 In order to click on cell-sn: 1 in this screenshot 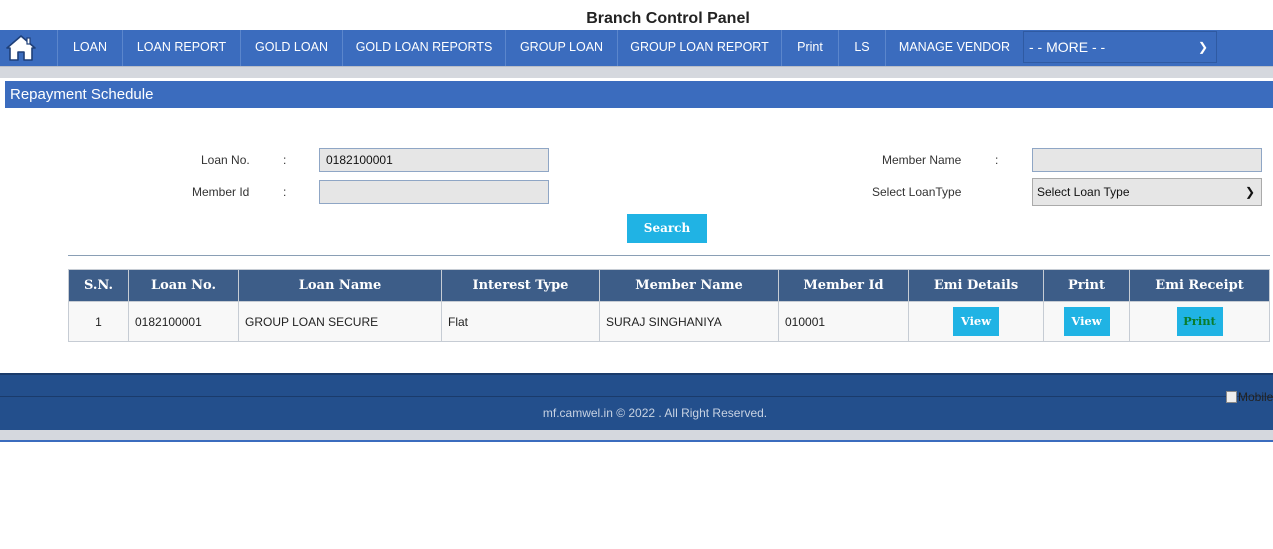, I will do `click(98, 321)`.